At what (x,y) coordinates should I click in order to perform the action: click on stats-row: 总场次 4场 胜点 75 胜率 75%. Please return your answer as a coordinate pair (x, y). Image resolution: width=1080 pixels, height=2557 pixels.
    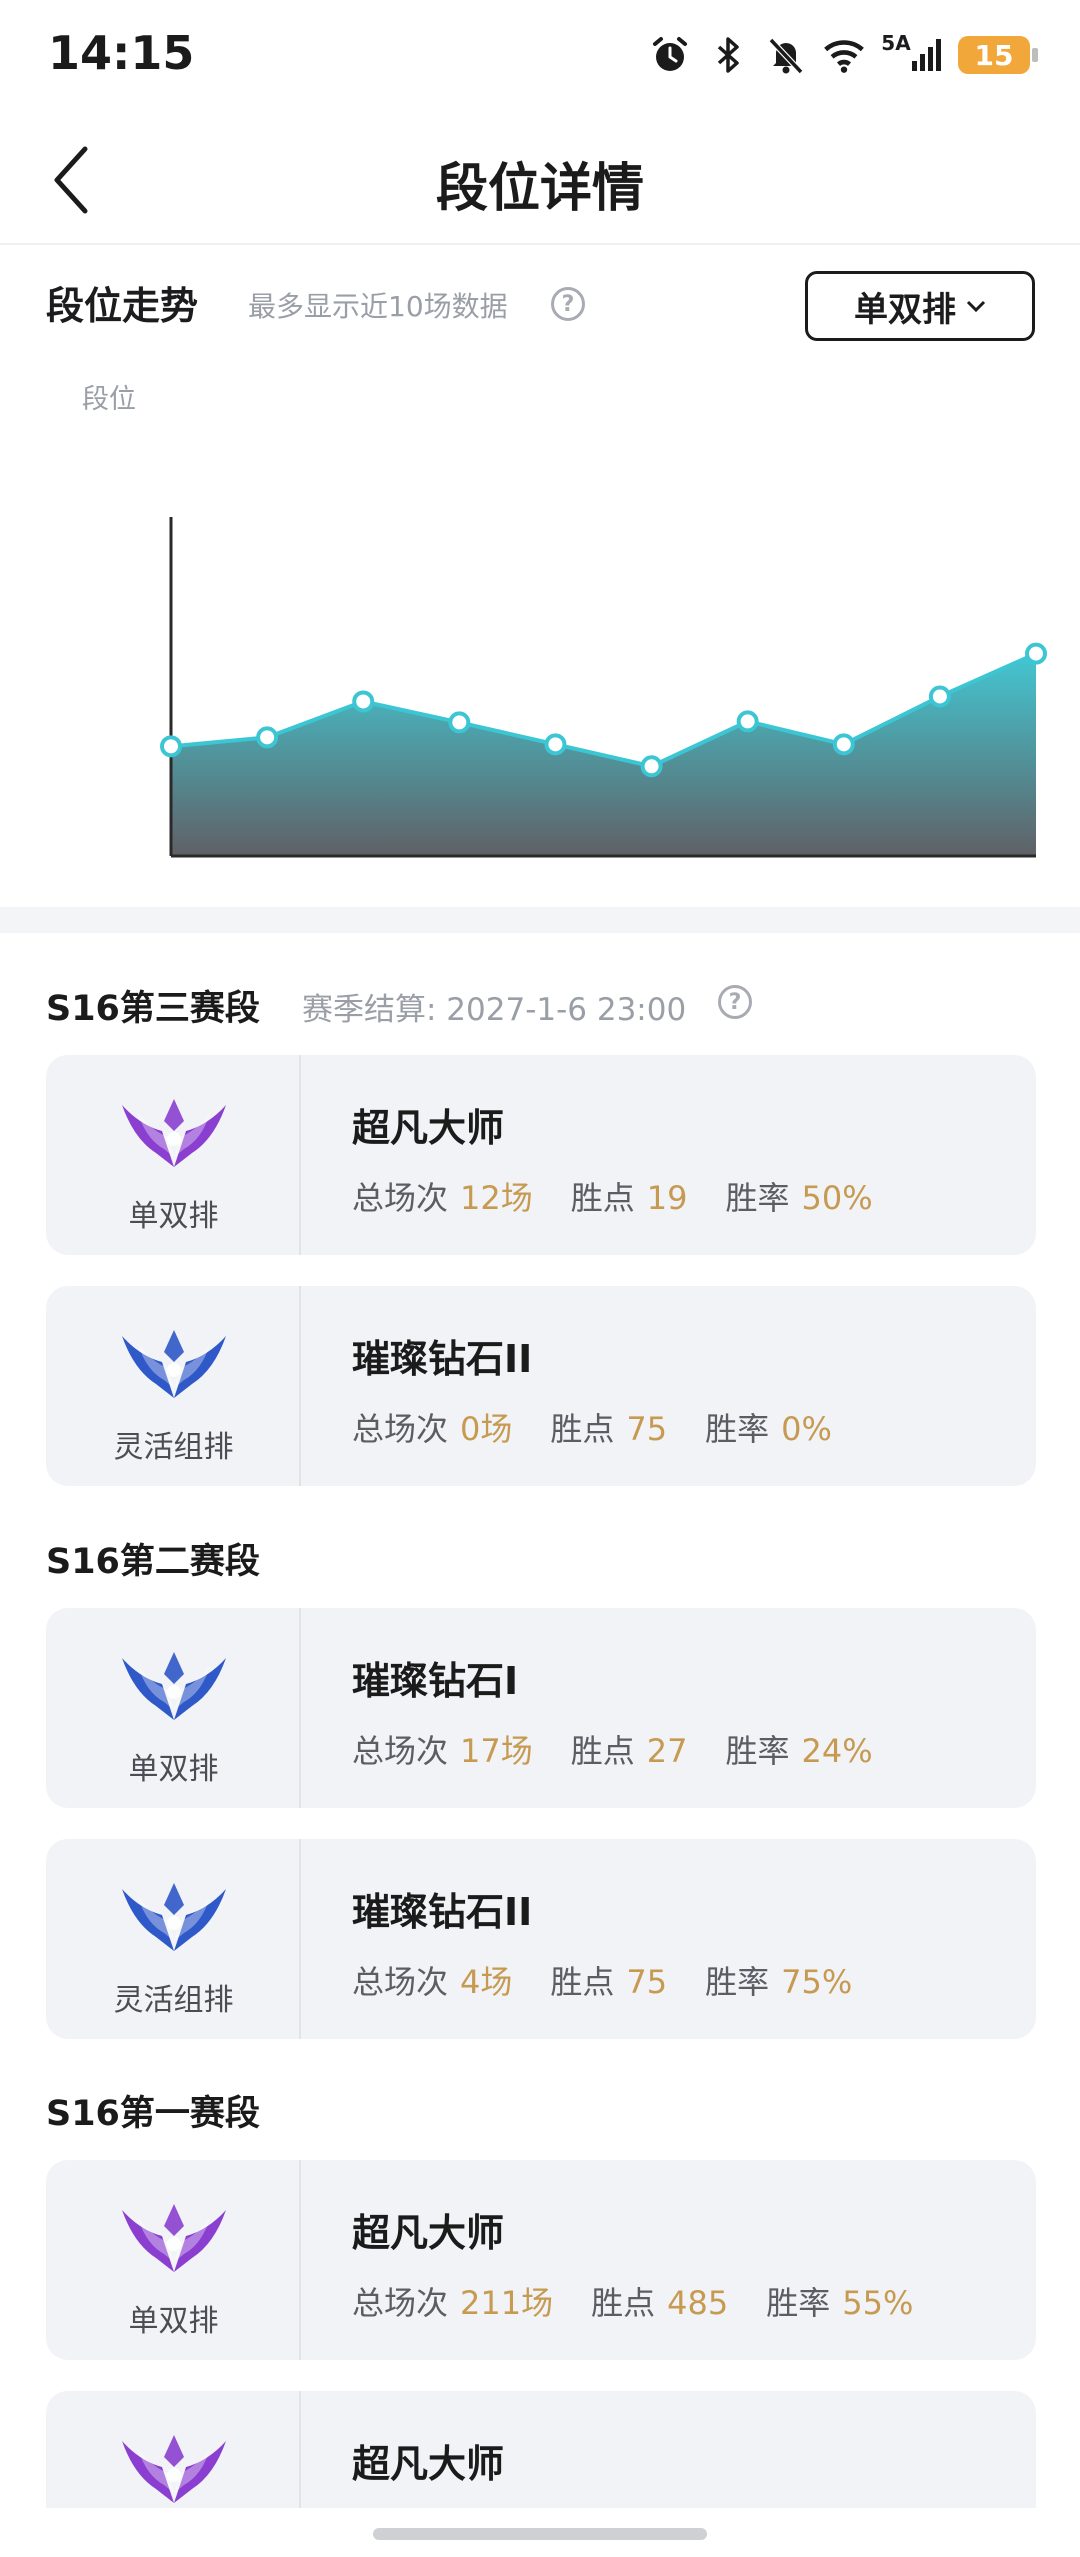
    Looking at the image, I should click on (602, 1980).